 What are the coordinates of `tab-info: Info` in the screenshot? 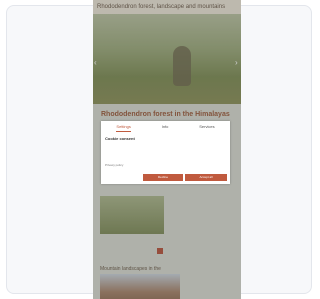 It's located at (165, 128).